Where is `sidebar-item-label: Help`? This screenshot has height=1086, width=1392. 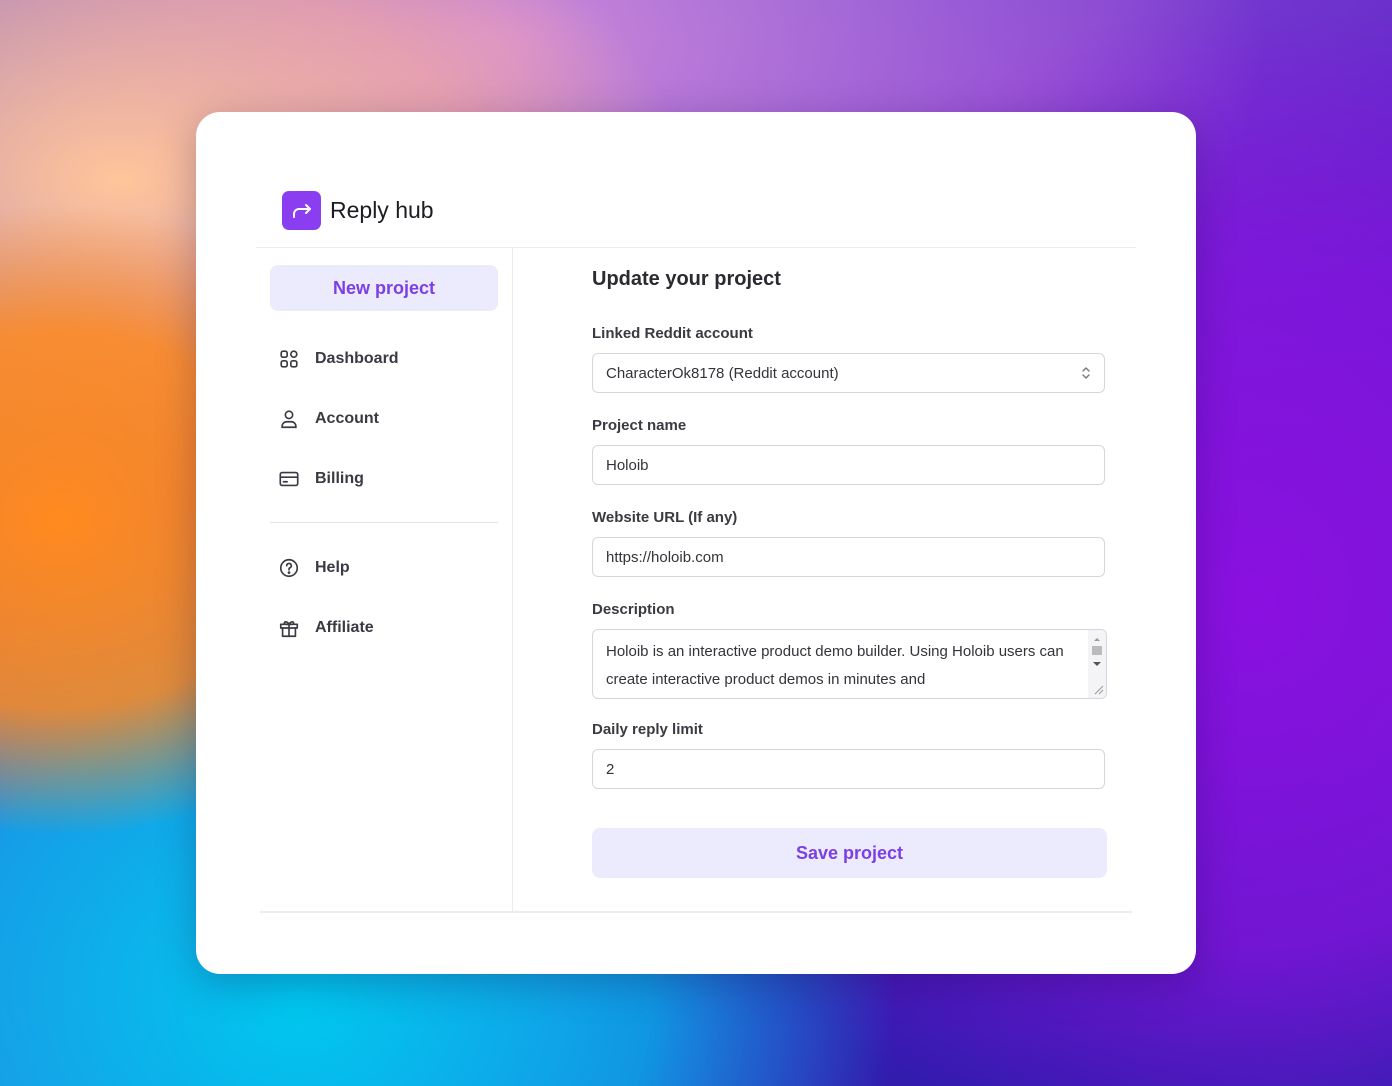
sidebar-item-label: Help is located at coordinates (332, 567).